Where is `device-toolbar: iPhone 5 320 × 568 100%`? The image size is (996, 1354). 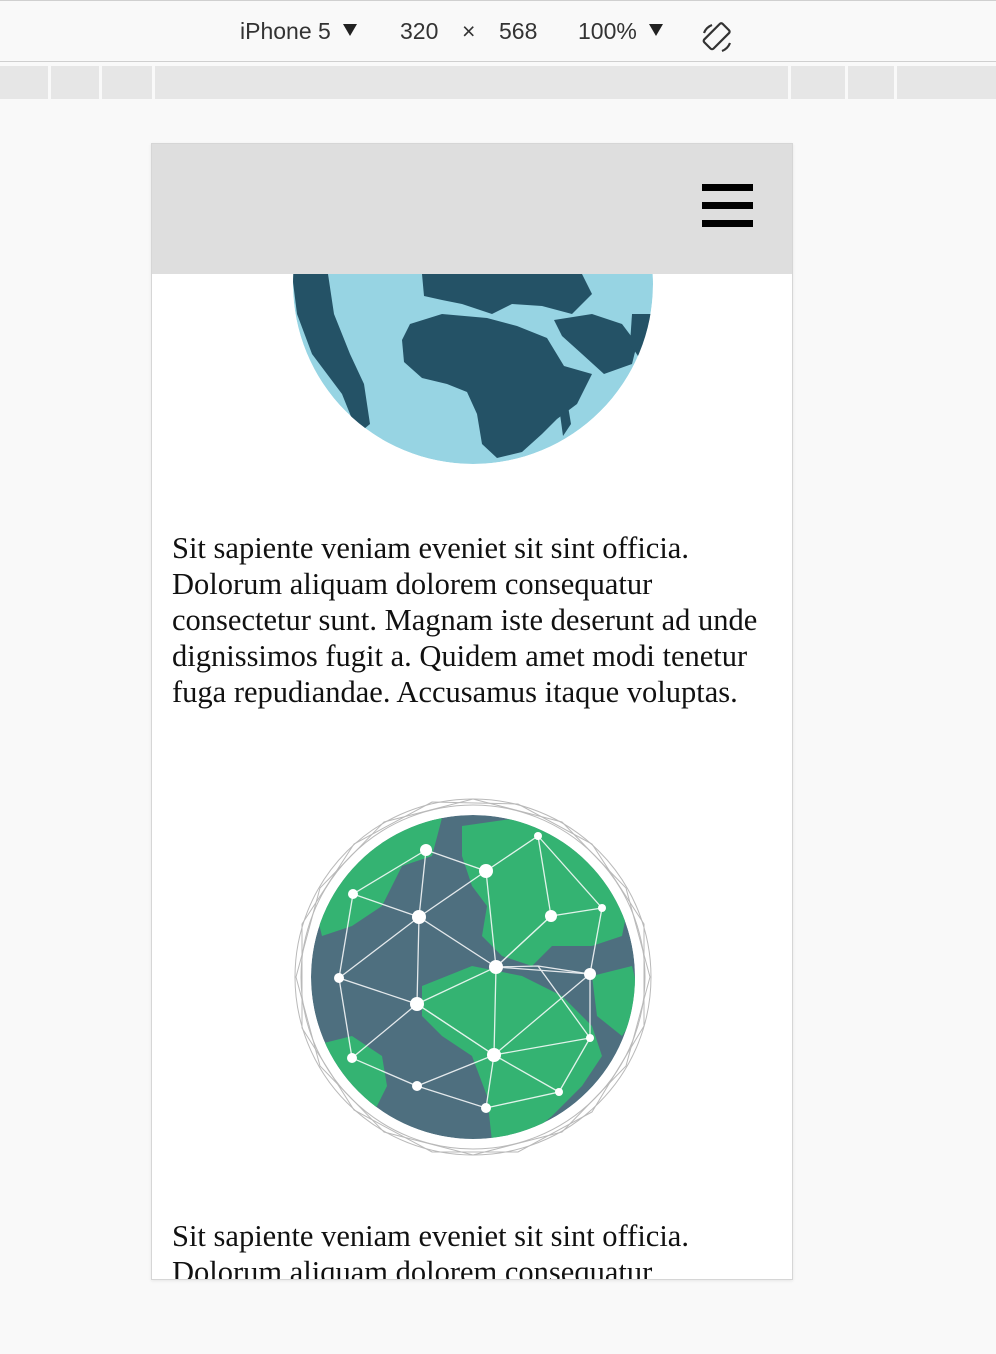 device-toolbar: iPhone 5 320 × 568 100% is located at coordinates (498, 31).